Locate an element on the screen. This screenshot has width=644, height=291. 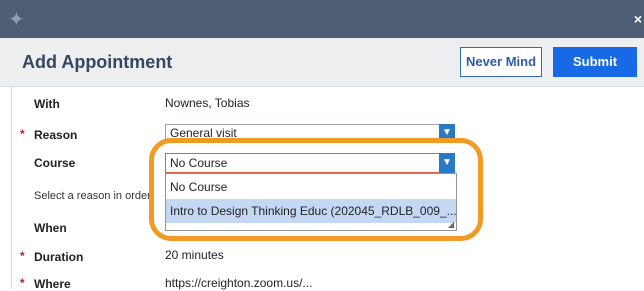
course-label: Course is located at coordinates (55, 163).